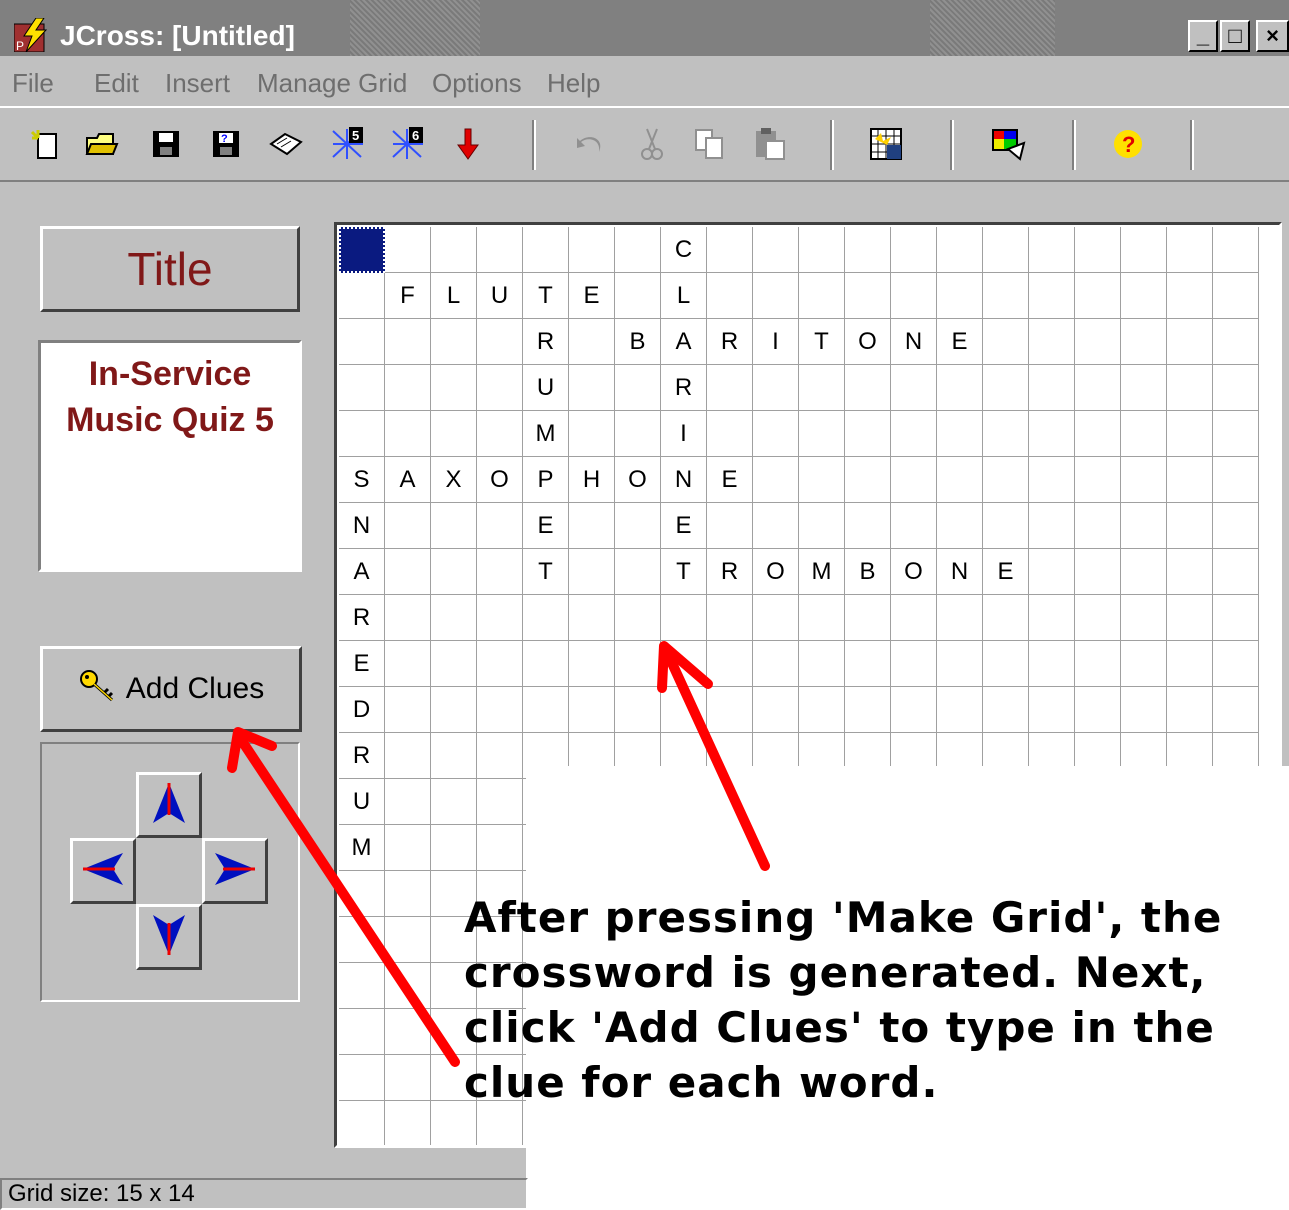  What do you see at coordinates (171, 689) in the screenshot?
I see `add-clues-button: Add Clues` at bounding box center [171, 689].